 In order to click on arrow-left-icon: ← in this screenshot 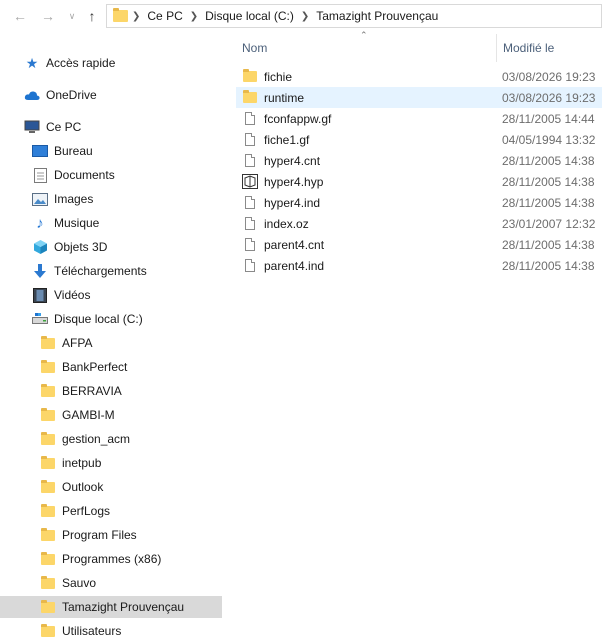, I will do `click(20, 16)`.